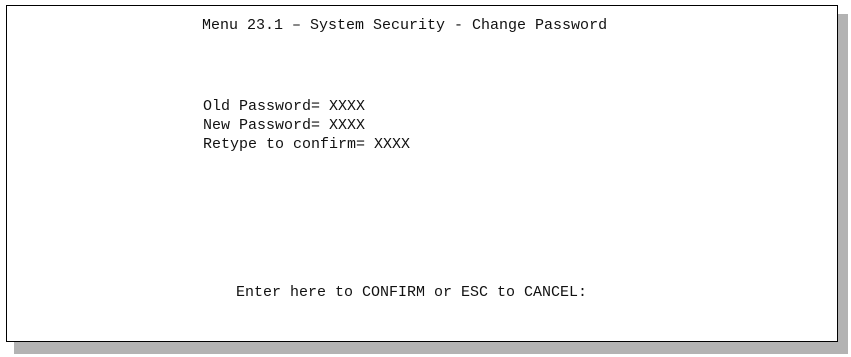 This screenshot has width=851, height=357. I want to click on retype-password-label: Retype to confirm=, so click(289, 144).